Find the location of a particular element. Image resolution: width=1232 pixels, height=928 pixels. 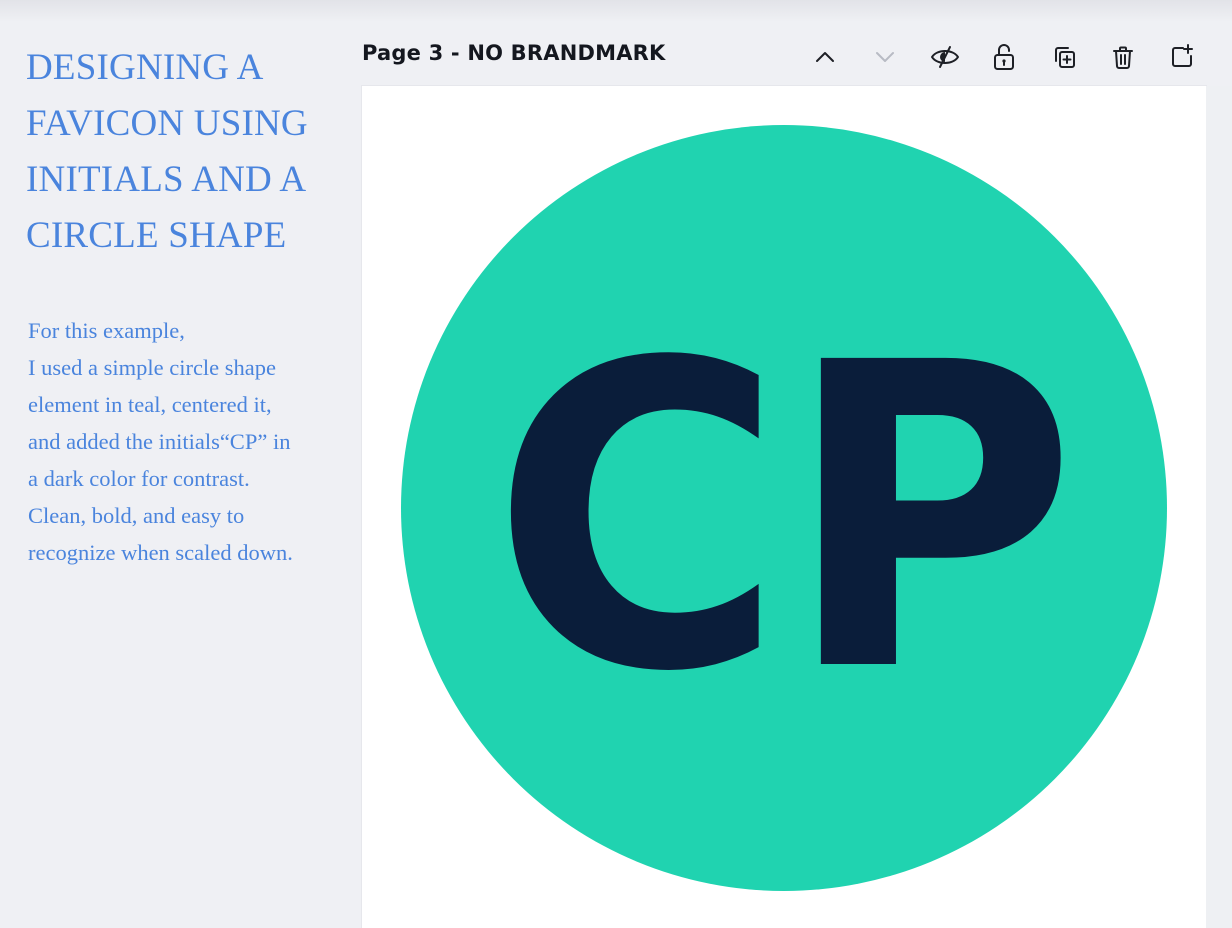

page-toolbar: Page 3 - NO BRANDMARK is located at coordinates (784, 57).